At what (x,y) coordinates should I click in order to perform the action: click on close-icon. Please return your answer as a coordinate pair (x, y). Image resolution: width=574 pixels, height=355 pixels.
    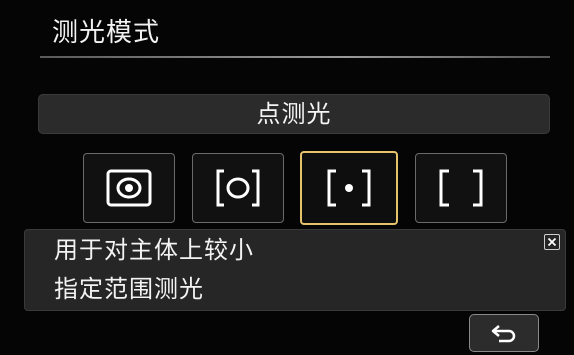
    Looking at the image, I should click on (552, 242).